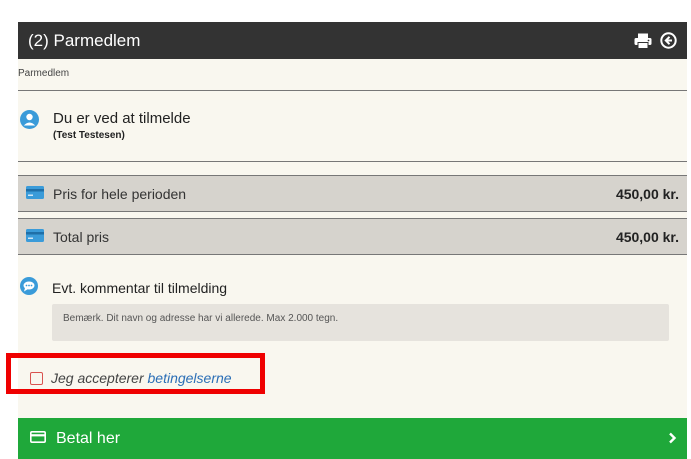 Image resolution: width=691 pixels, height=459 pixels. I want to click on price-label: Total pris, so click(81, 236).